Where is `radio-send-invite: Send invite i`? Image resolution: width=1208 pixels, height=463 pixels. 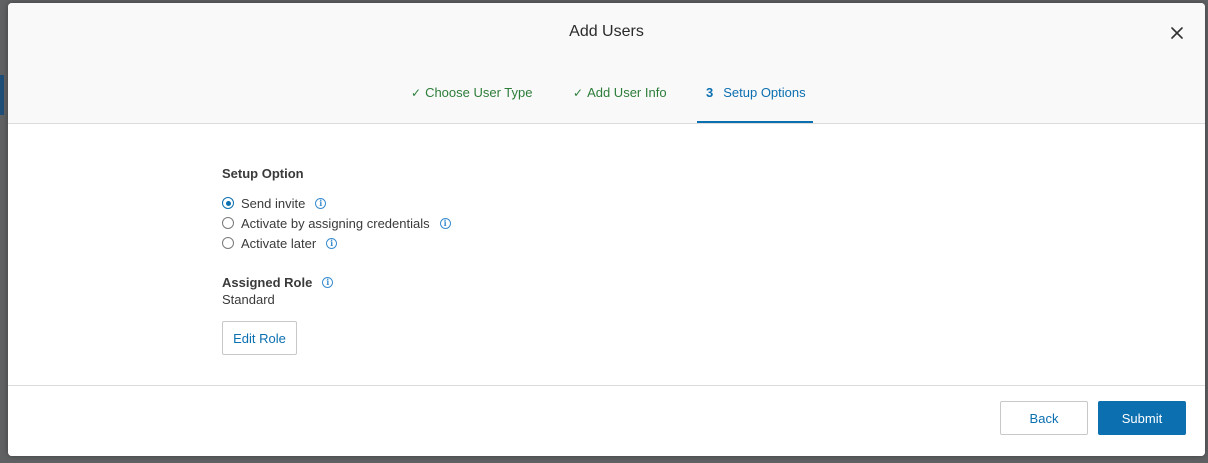 radio-send-invite: Send invite i is located at coordinates (336, 203).